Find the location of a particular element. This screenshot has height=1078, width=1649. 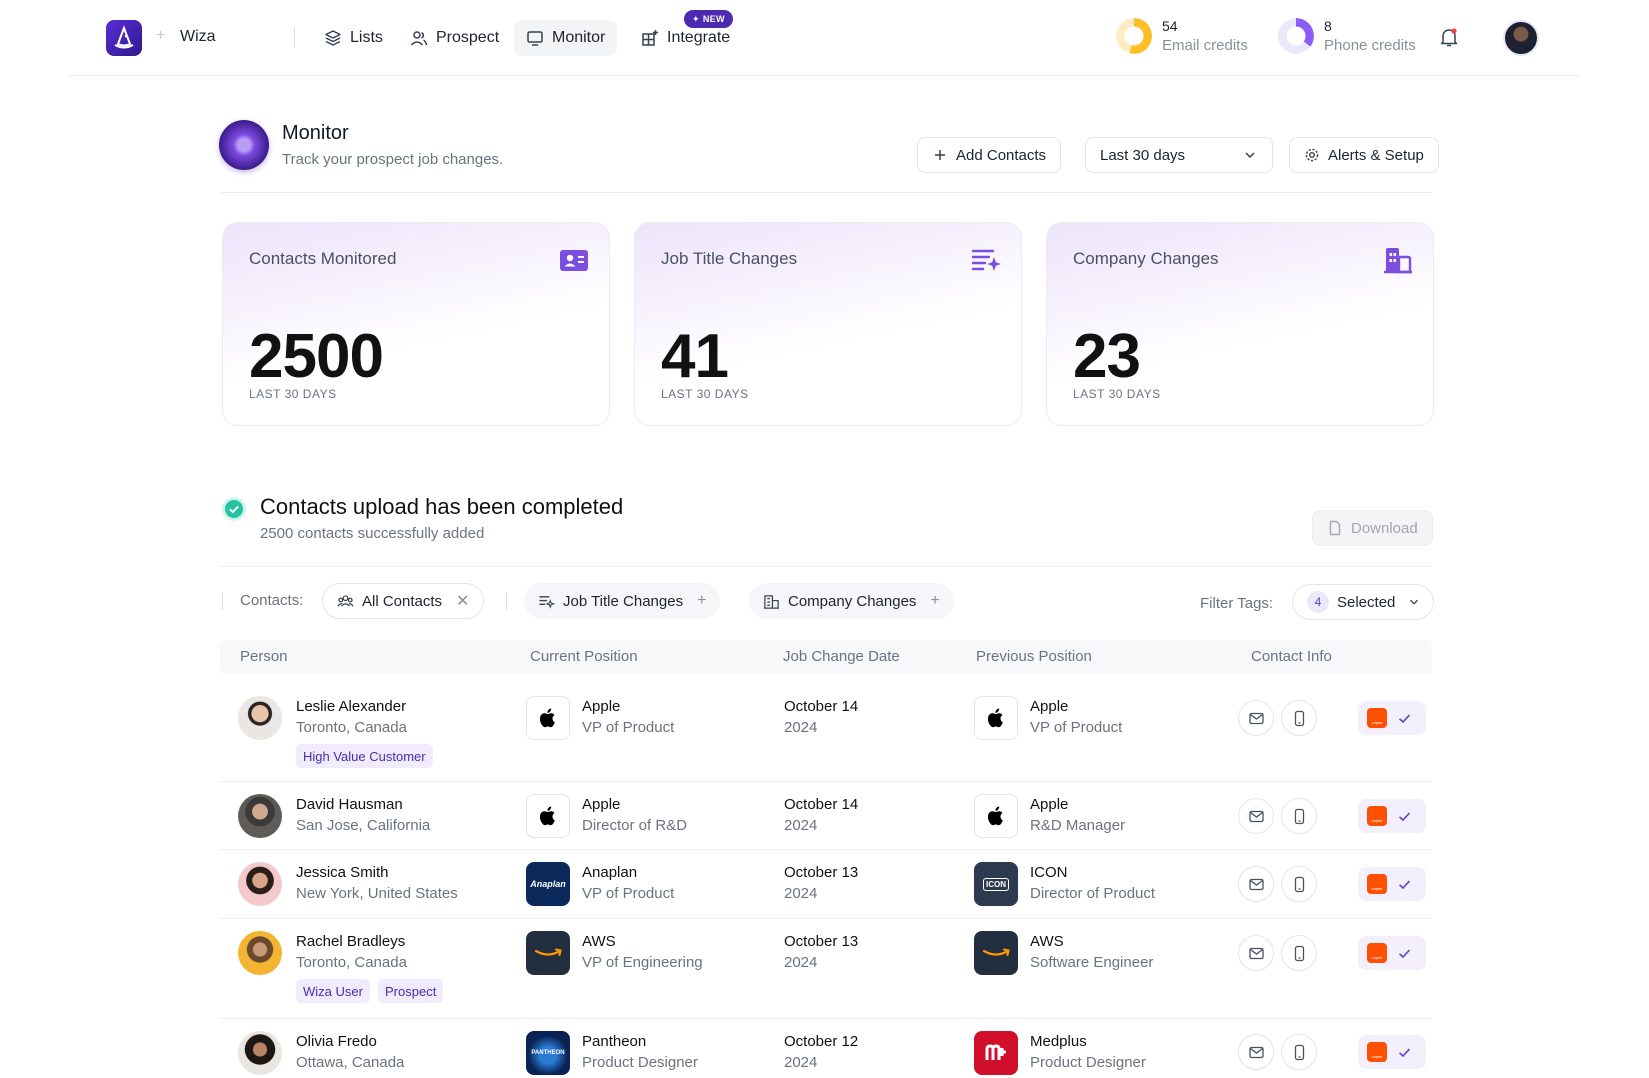

header-divider is located at coordinates (826, 192).